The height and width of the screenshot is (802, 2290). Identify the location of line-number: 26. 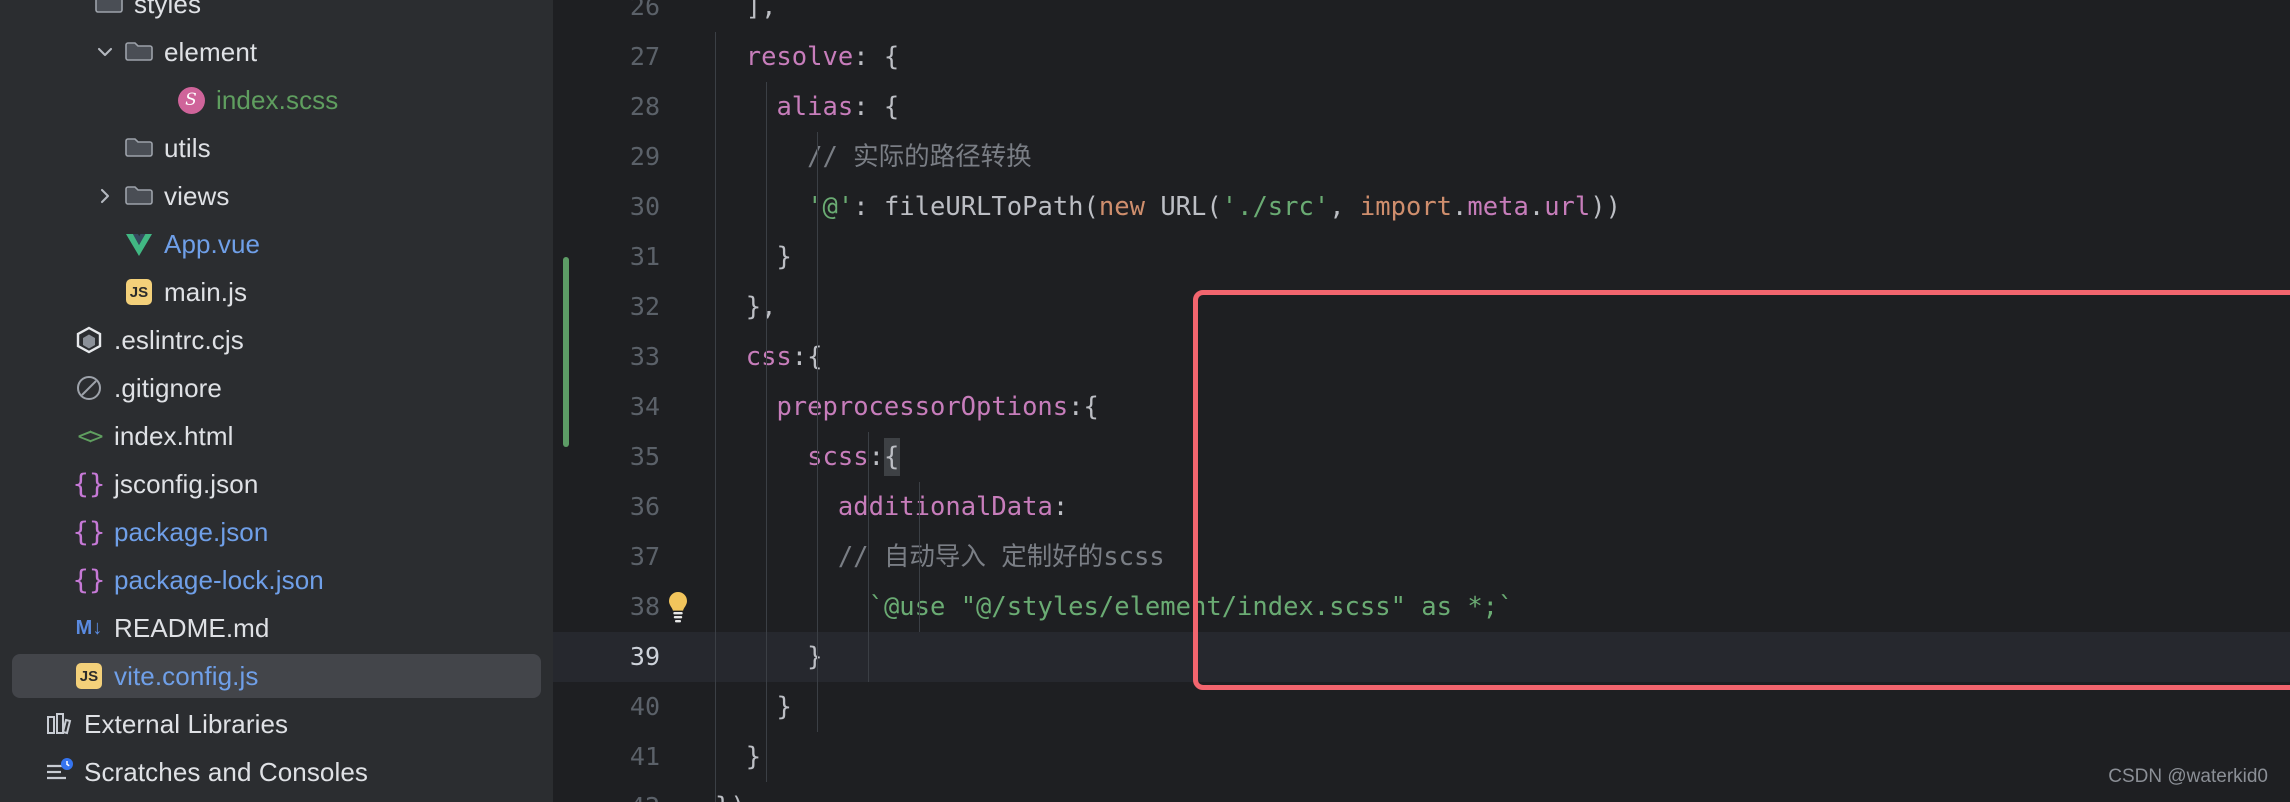
(606, 16).